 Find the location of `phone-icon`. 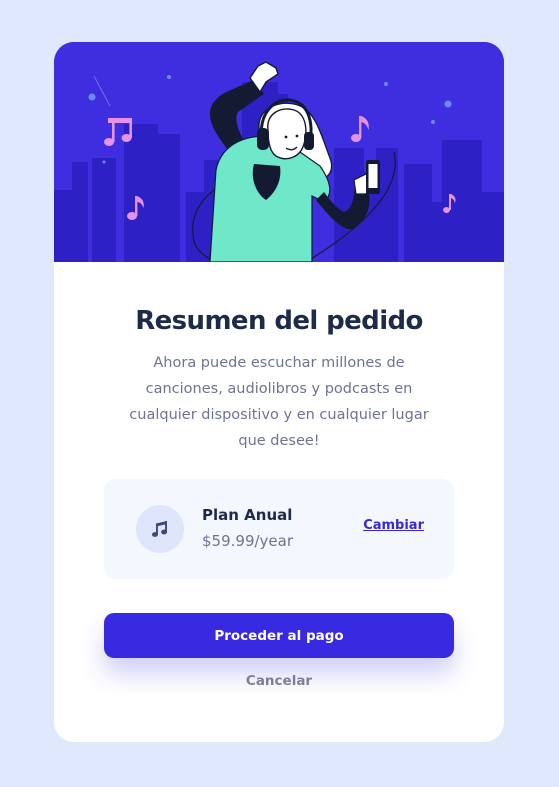

phone-icon is located at coordinates (373, 177).